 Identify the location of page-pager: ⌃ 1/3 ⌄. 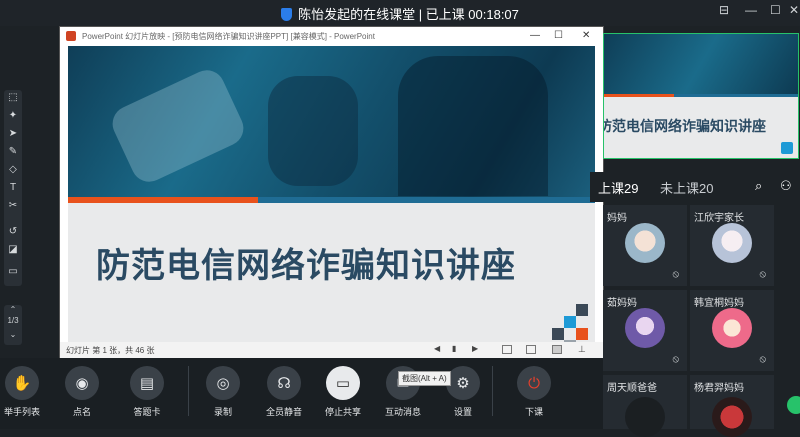
(13, 325).